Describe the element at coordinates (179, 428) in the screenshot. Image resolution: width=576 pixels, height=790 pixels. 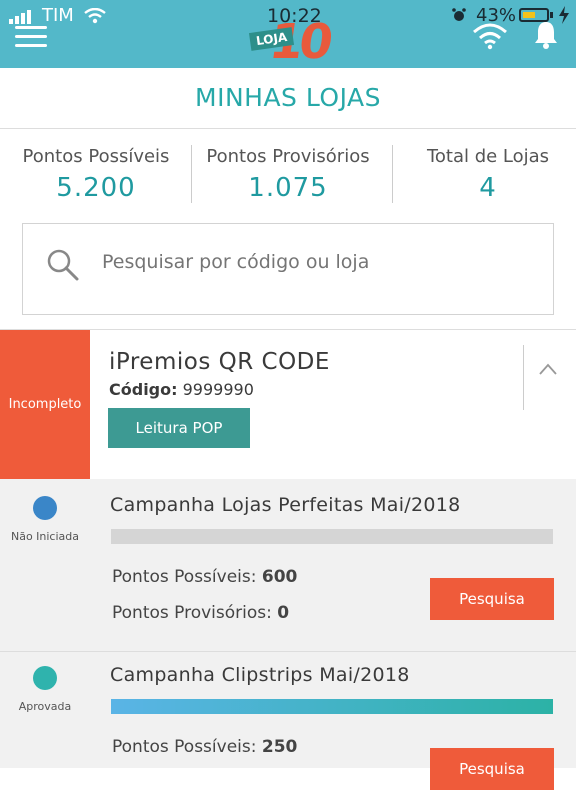
I see `leitura-pop-button: Leitura POP` at that location.